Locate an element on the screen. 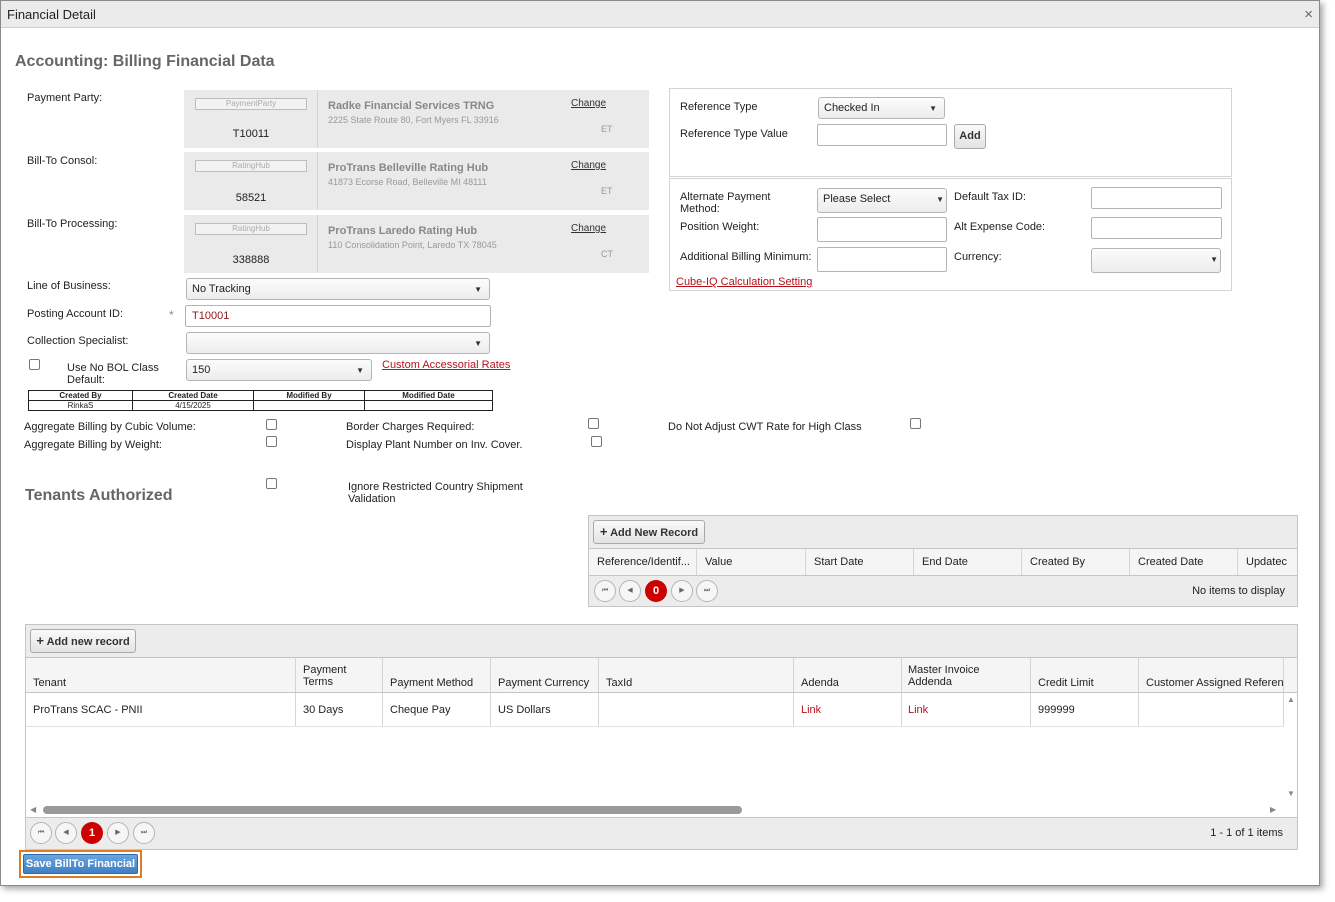 Image resolution: width=1335 pixels, height=902 pixels. audit-header-created-date: Created Date is located at coordinates (193, 395).